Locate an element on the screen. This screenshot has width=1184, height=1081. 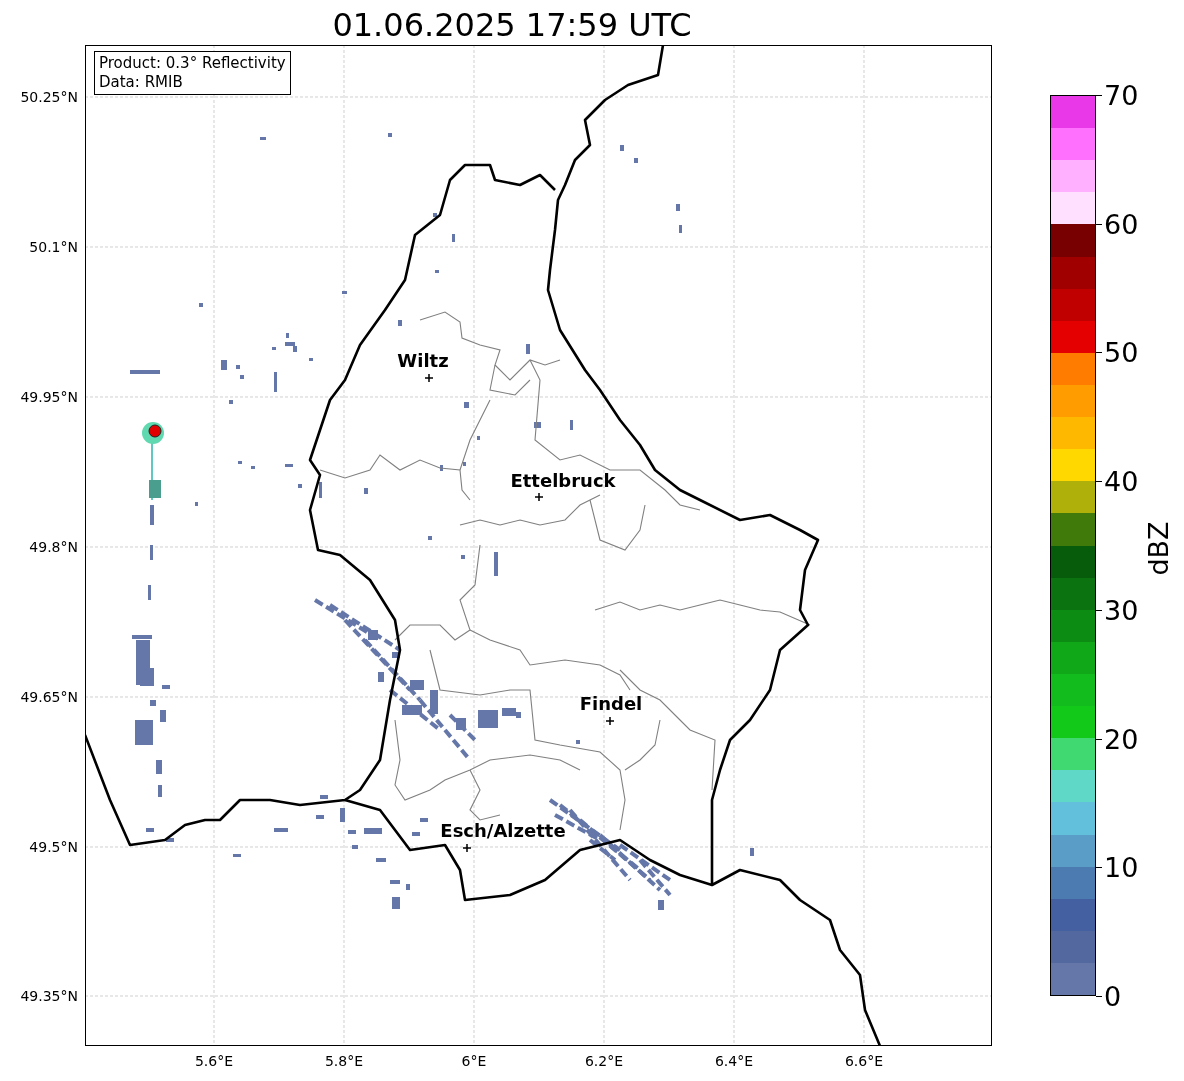
chart-title: 01.06.2025 17:59 UTC is located at coordinates (512, 25).